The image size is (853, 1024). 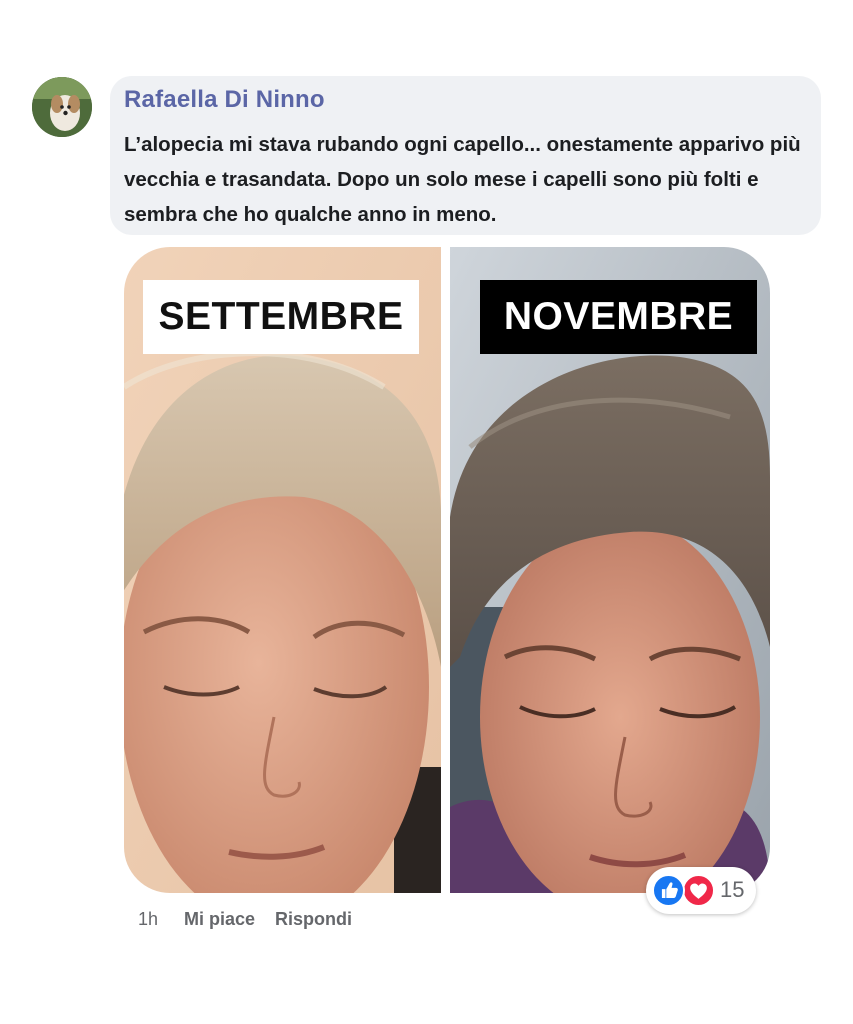 I want to click on avatar-dog-photo, so click(x=62, y=107).